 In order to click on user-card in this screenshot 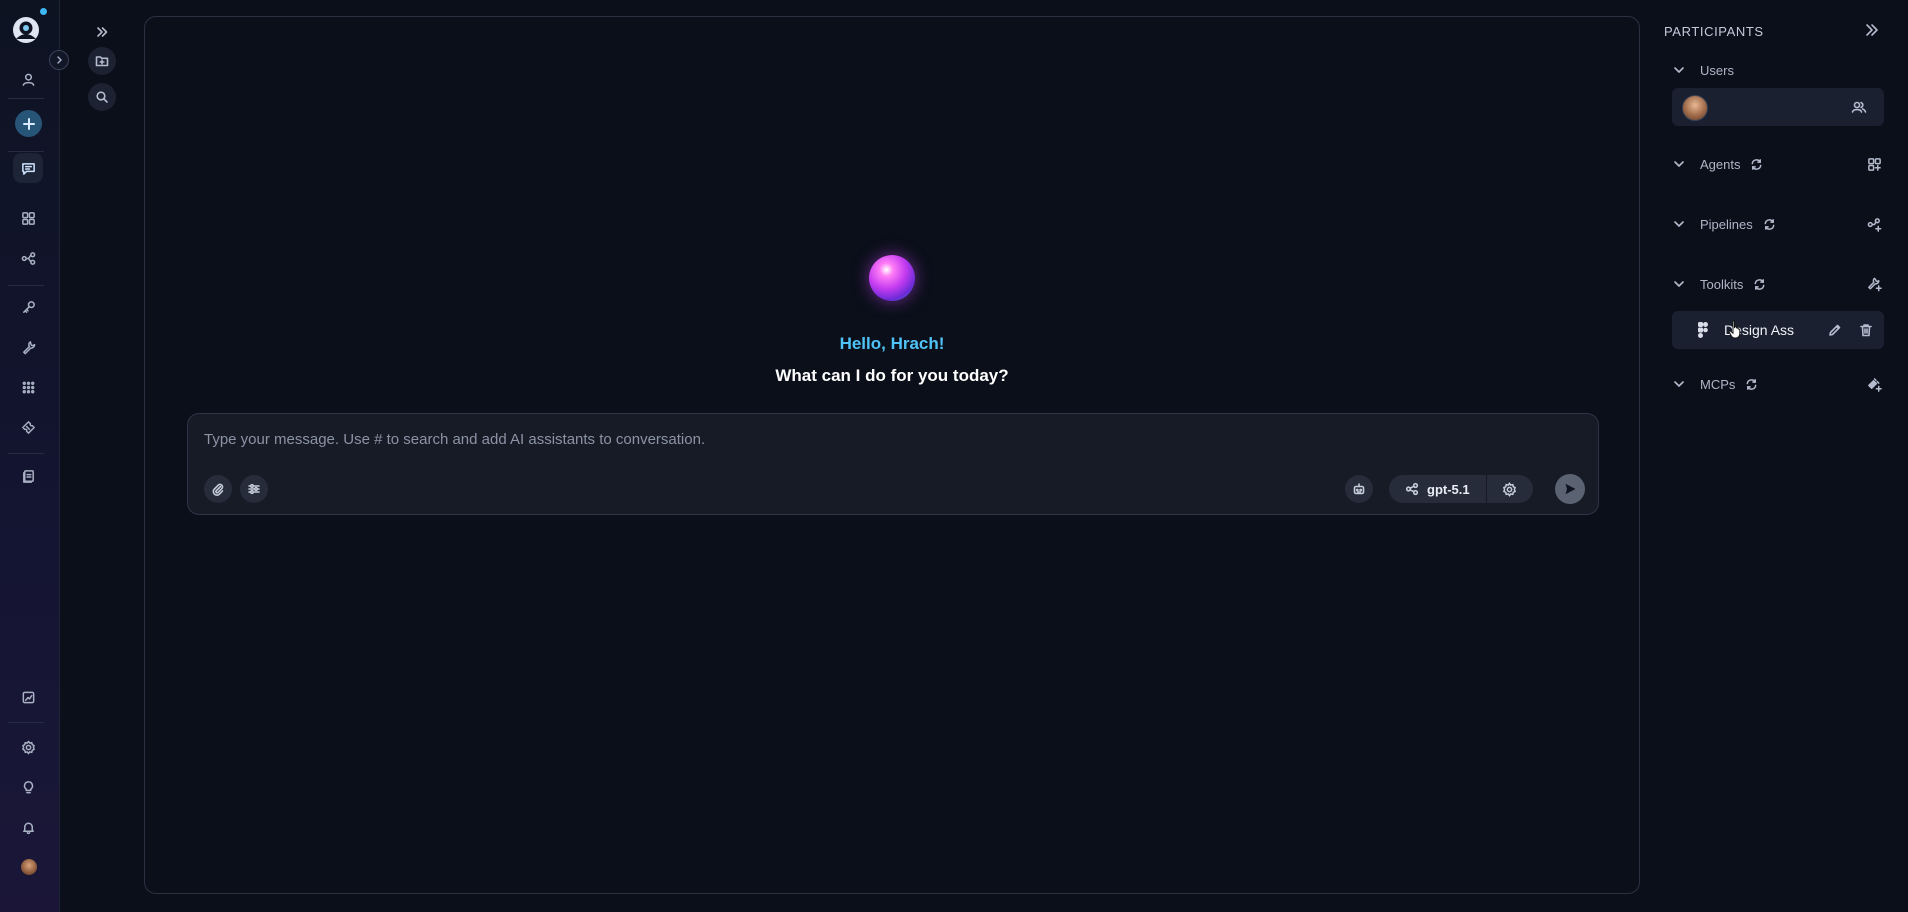, I will do `click(1778, 107)`.